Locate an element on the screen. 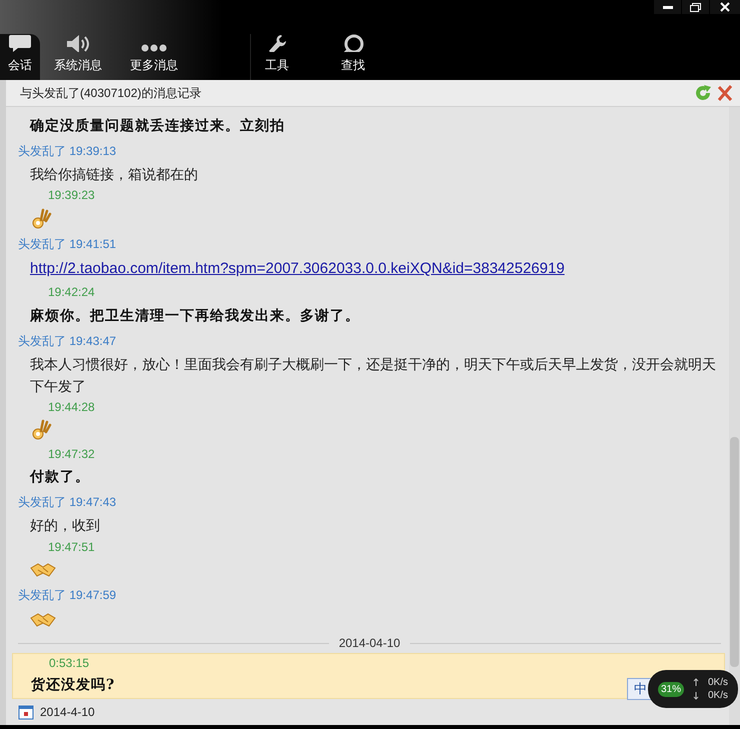 The width and height of the screenshot is (740, 729). toolbar-tab: 会话 is located at coordinates (20, 57).